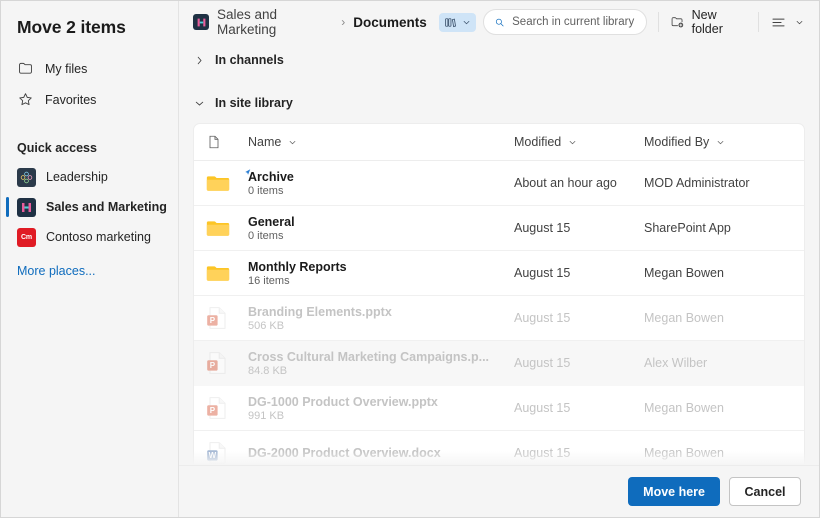  Describe the element at coordinates (674, 491) in the screenshot. I see `move-here-button: Move here` at that location.